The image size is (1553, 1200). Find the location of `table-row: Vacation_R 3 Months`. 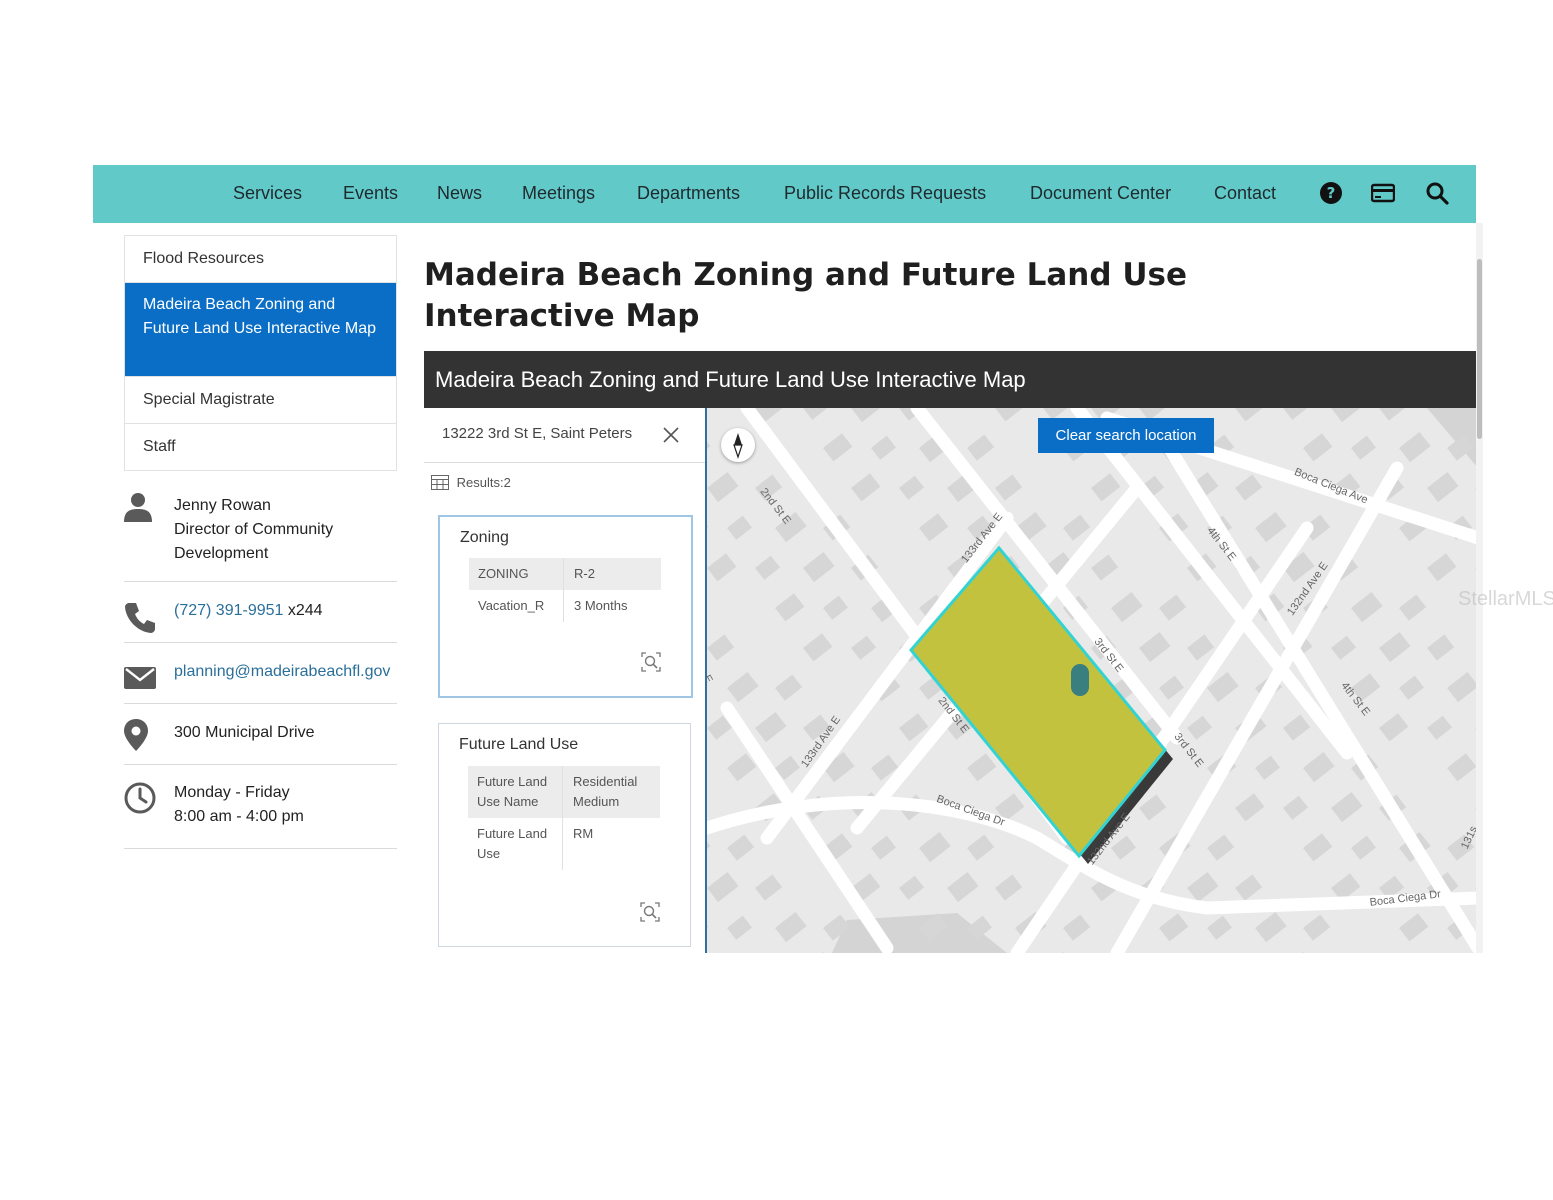

table-row: Vacation_R 3 Months is located at coordinates (565, 606).